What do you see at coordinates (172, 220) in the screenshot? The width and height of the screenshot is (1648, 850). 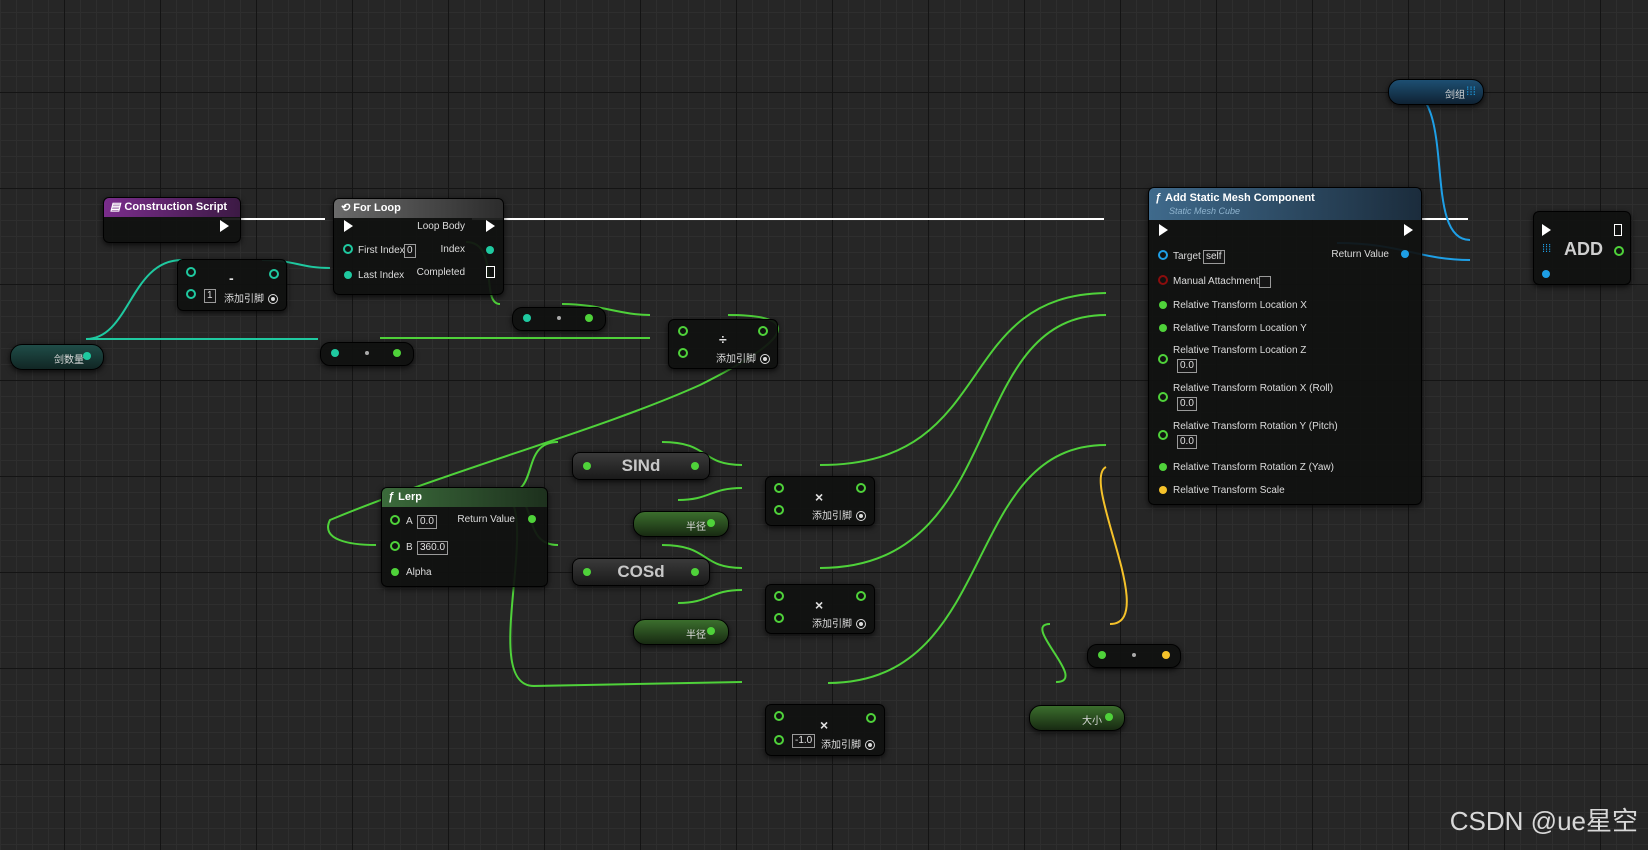 I see `construction-script-node: ▤ Construction Script` at bounding box center [172, 220].